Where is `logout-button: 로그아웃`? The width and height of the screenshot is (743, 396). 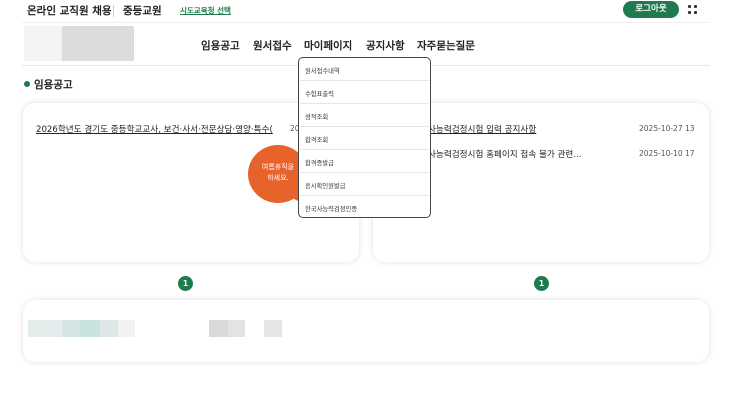 logout-button: 로그아웃 is located at coordinates (651, 9).